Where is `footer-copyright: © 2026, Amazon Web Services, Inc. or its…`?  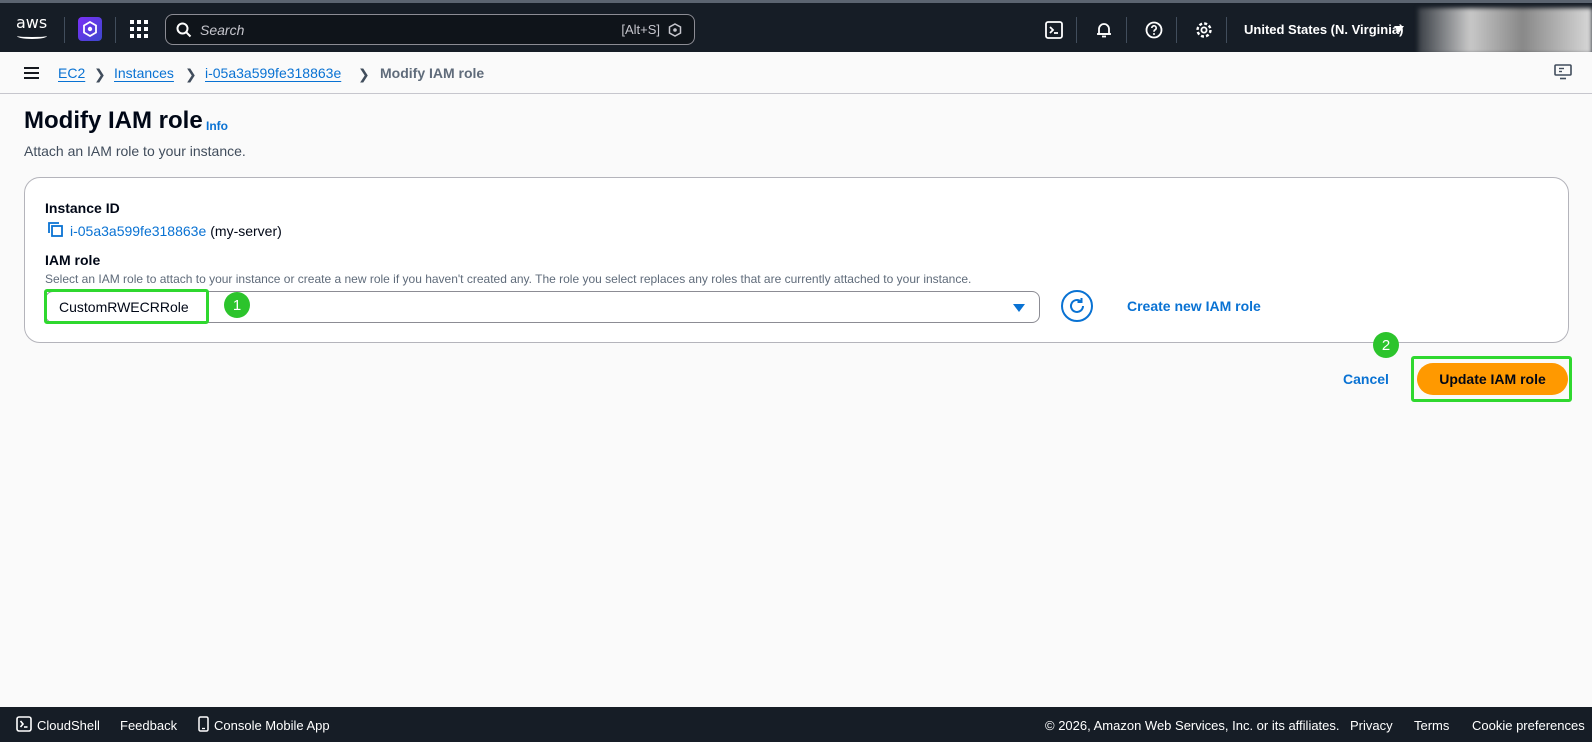
footer-copyright: © 2026, Amazon Web Services, Inc. or its… is located at coordinates (1192, 725).